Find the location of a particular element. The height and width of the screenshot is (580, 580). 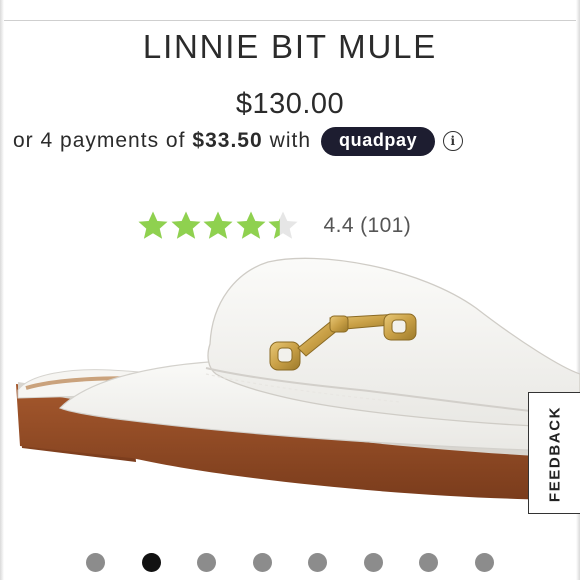

carousel-pagination is located at coordinates (290, 563).